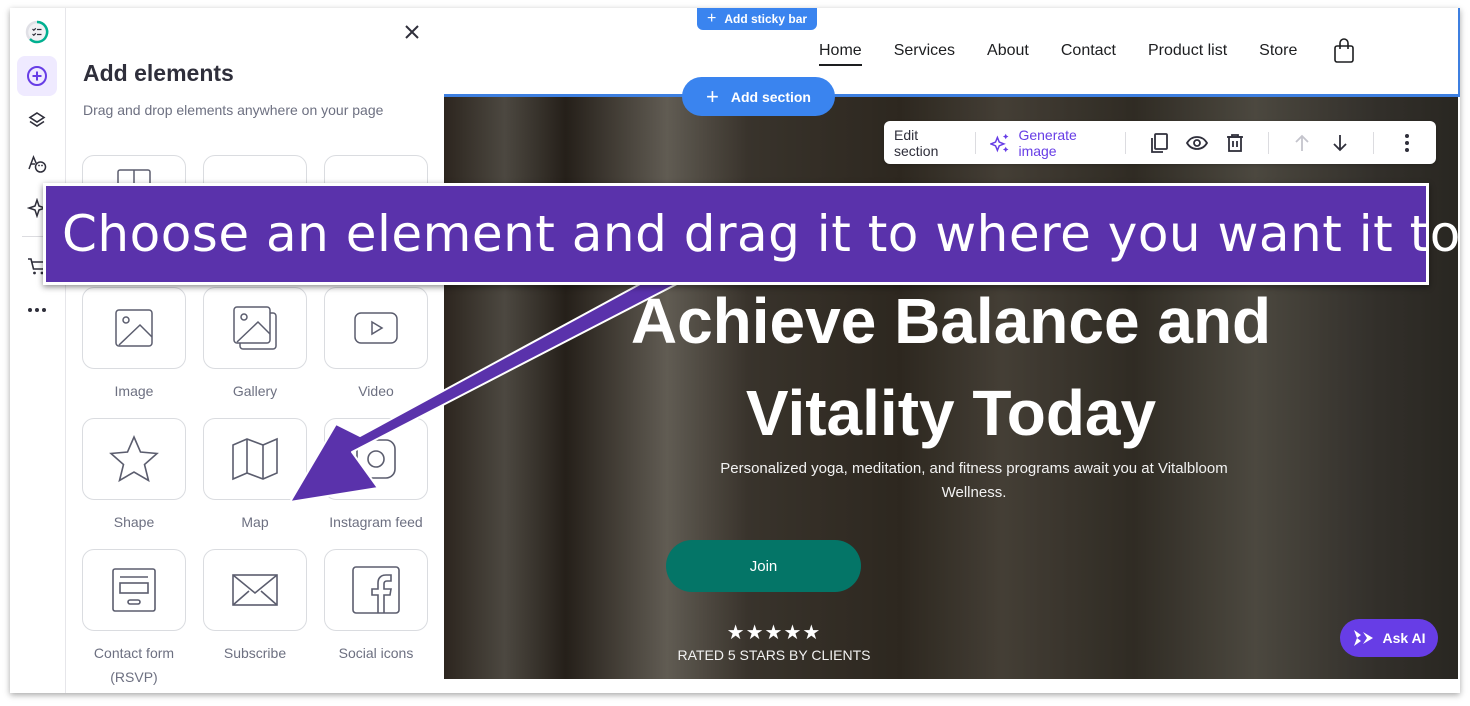 This screenshot has height=706, width=1470. I want to click on nav-contact: Contact, so click(1088, 54).